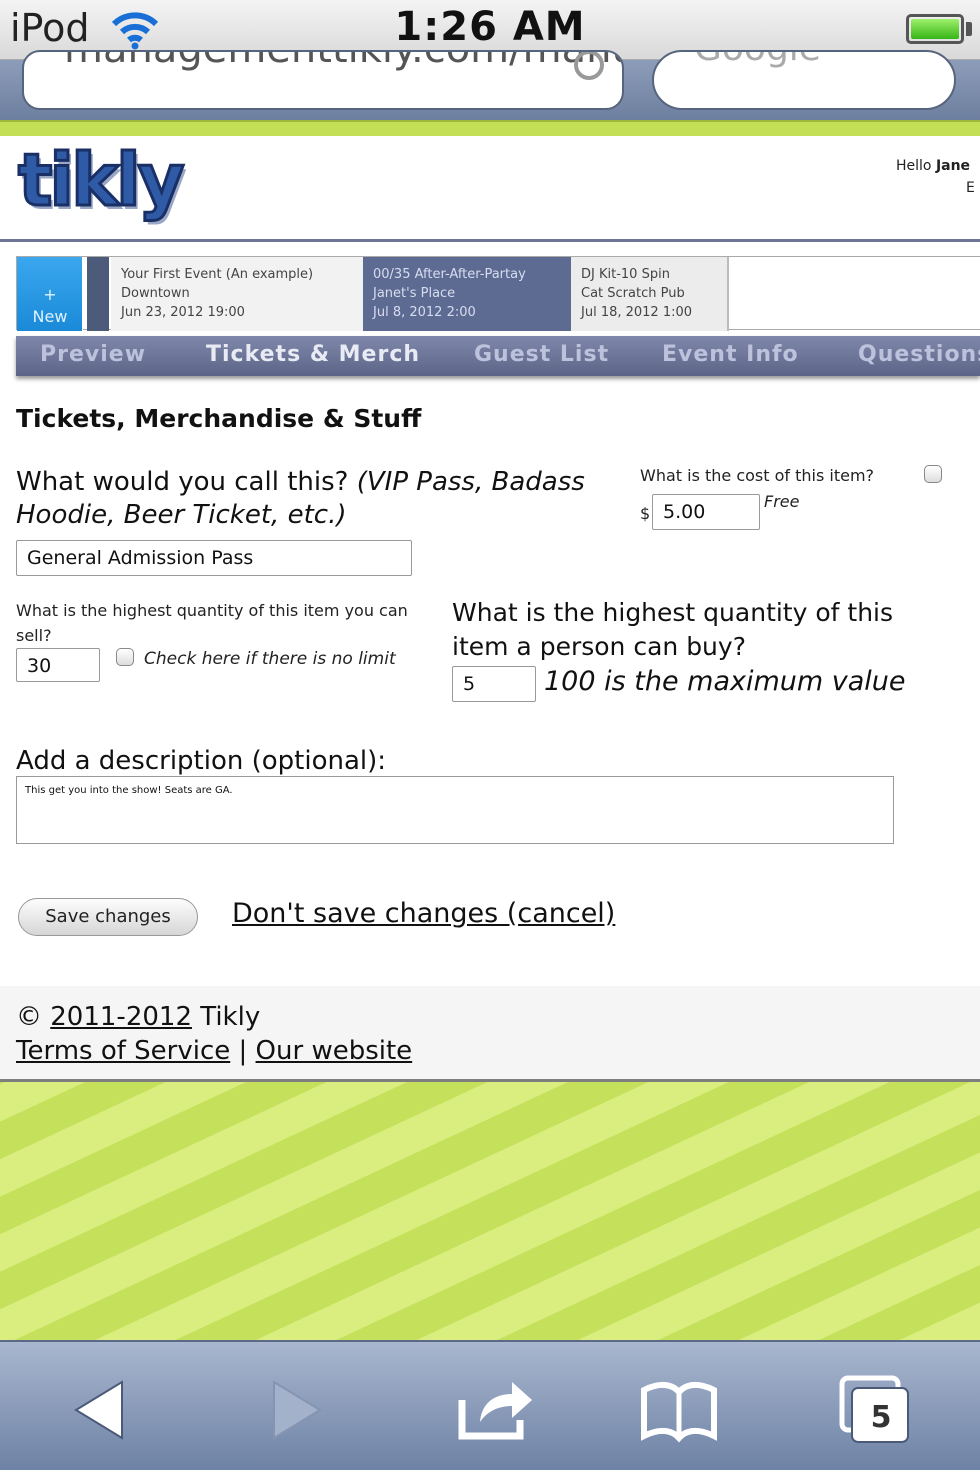 The height and width of the screenshot is (1470, 980). I want to click on description-question: Add a description (optional):, so click(201, 761).